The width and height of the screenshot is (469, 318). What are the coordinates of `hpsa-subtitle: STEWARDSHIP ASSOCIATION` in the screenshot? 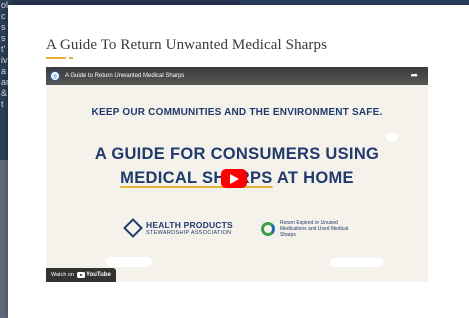 It's located at (189, 233).